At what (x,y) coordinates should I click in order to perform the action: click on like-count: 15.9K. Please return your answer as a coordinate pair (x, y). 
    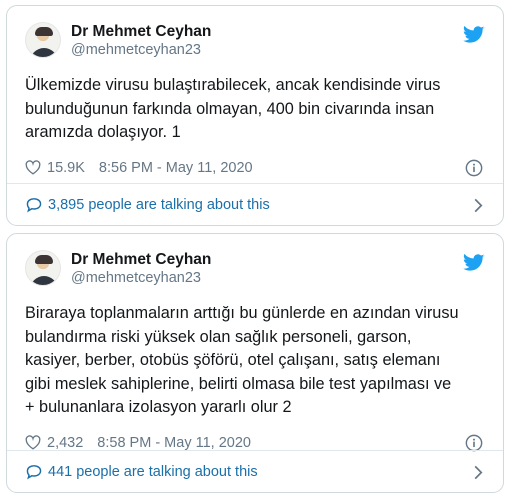
    Looking at the image, I should click on (66, 168).